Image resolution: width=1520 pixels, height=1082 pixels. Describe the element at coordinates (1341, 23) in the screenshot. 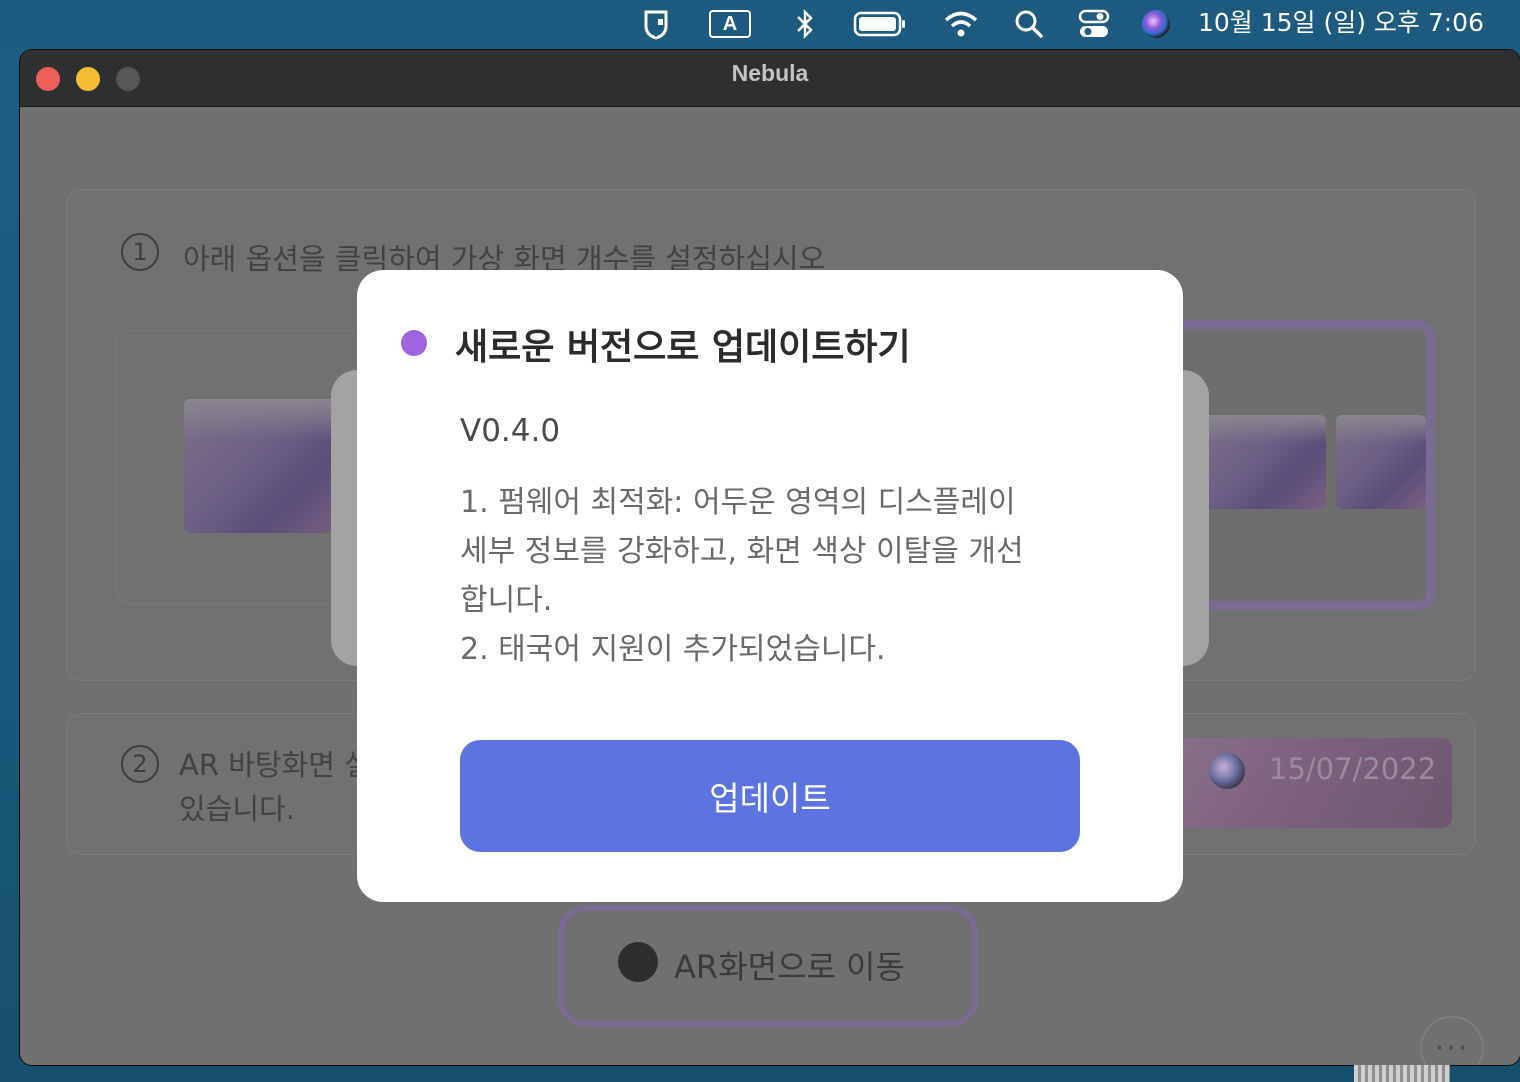

I see `menubar-clock: 10월 15일 (일) 오후 7:06` at that location.